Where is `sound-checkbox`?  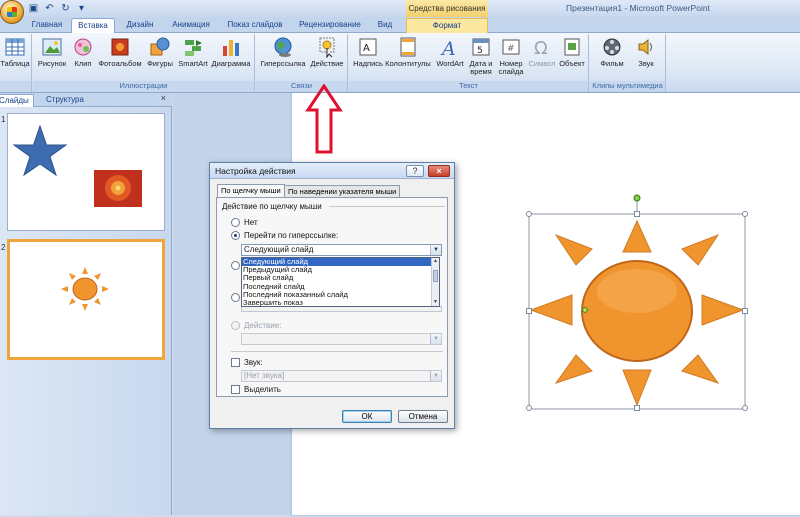
sound-checkbox is located at coordinates (235, 362).